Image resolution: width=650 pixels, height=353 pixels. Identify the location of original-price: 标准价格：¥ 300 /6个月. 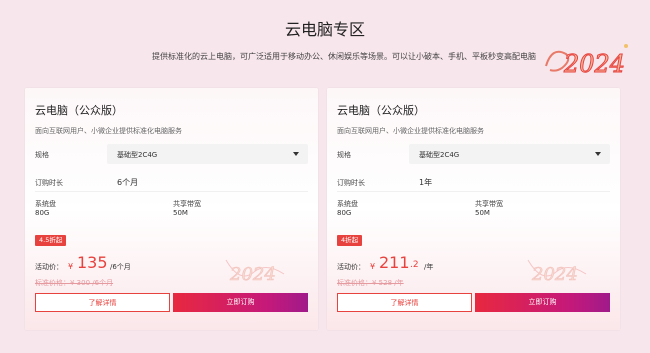
(74, 283).